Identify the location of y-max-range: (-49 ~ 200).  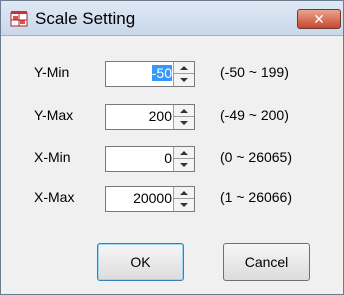
(254, 115).